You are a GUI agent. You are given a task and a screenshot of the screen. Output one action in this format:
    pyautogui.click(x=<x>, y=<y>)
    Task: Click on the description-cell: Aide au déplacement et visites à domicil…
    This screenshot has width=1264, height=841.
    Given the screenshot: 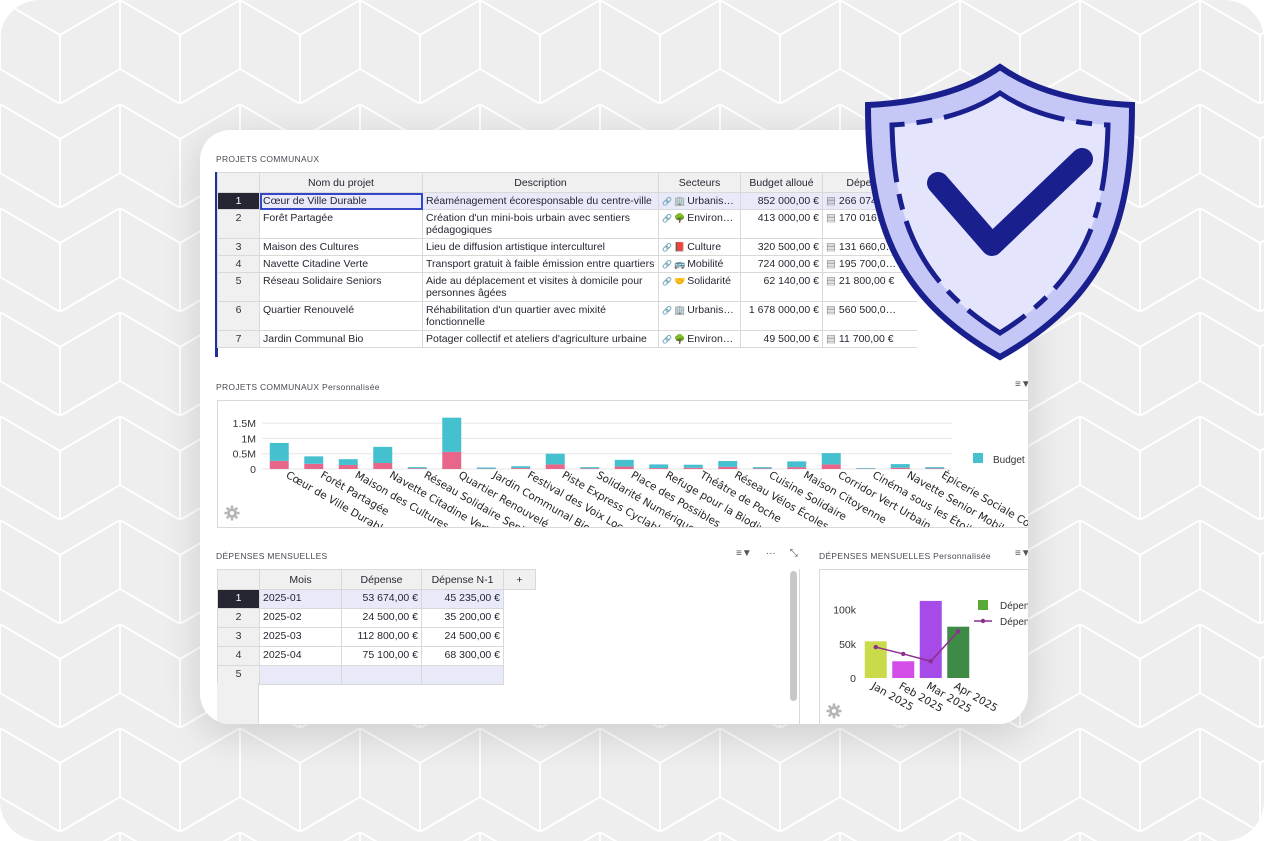 What is the action you would take?
    pyautogui.click(x=540, y=287)
    